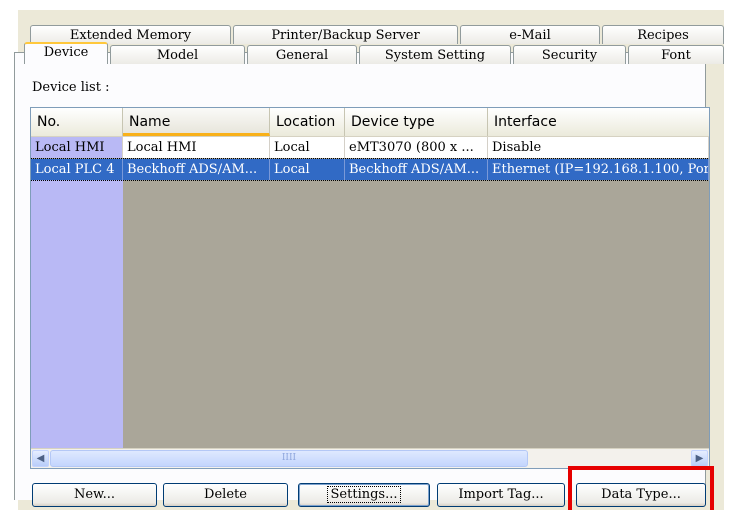  I want to click on scroll-left-icon: ◀, so click(40, 458).